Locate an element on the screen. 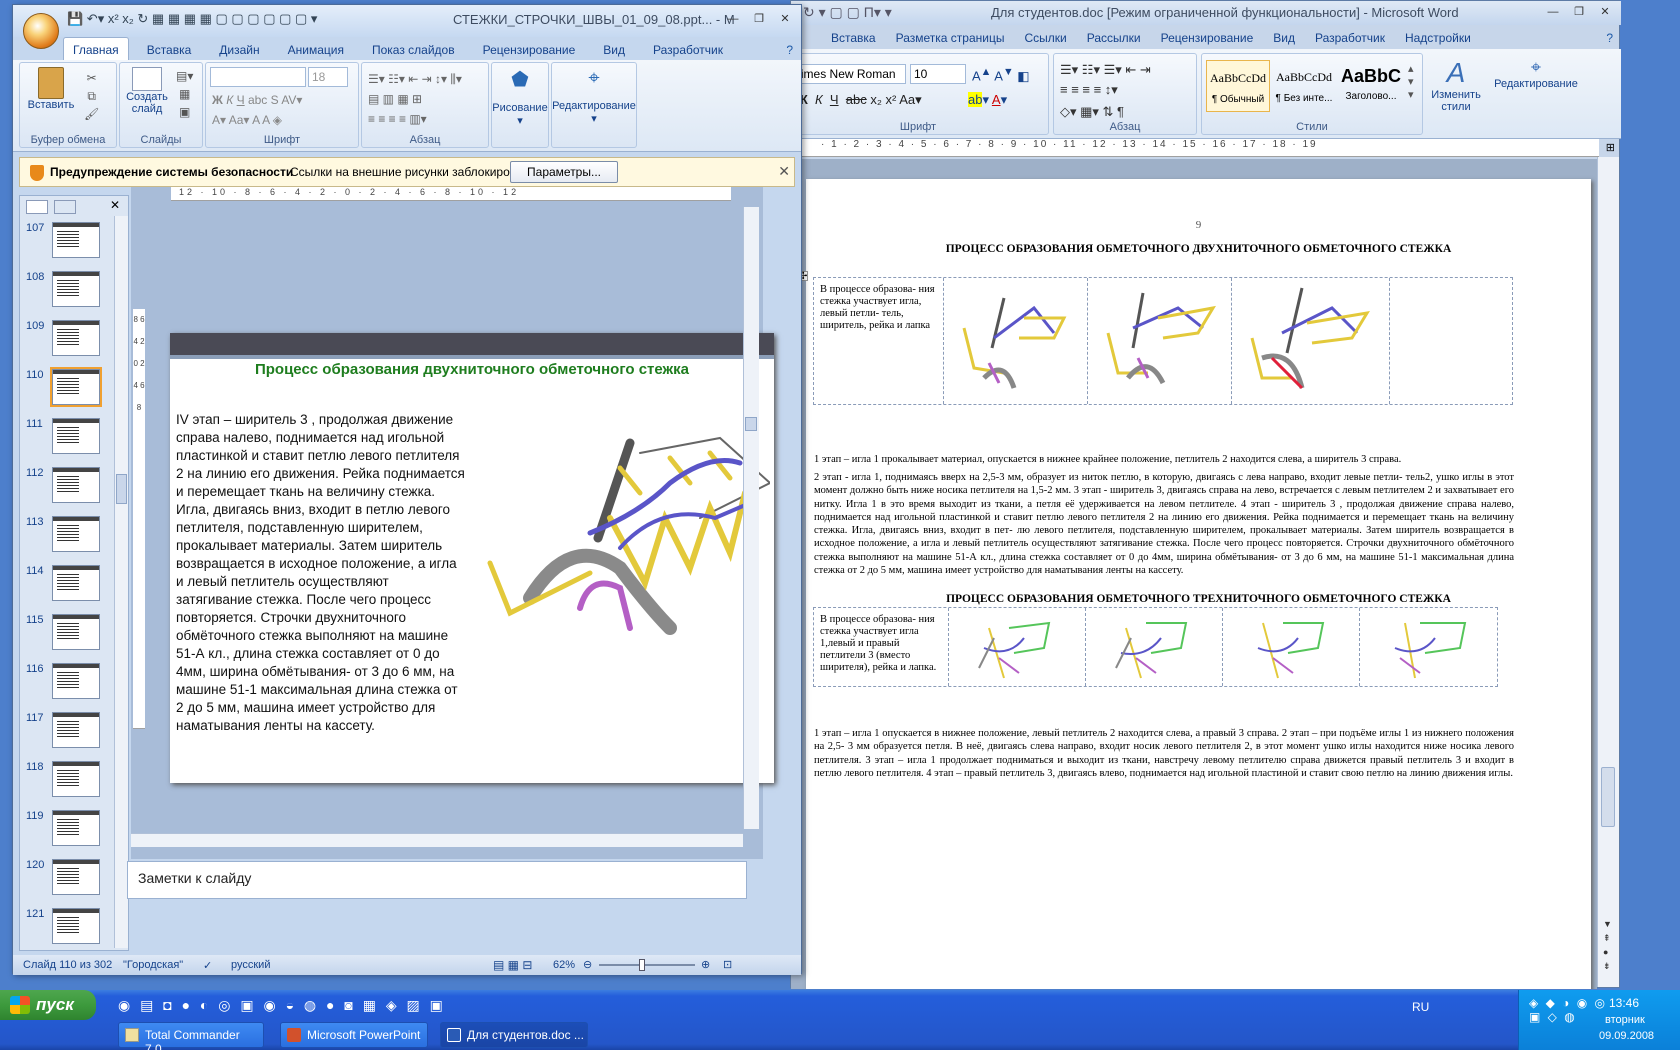  tray-icons: ◈ ◆ ◑ ◉ ◎ ▣ ◇ ◍ is located at coordinates (1568, 1010).